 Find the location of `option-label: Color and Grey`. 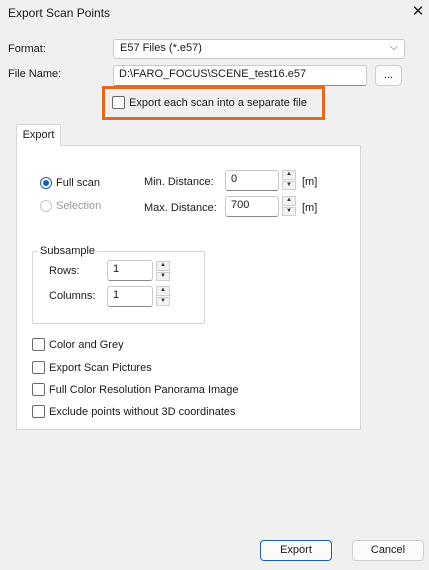

option-label: Color and Grey is located at coordinates (86, 344).